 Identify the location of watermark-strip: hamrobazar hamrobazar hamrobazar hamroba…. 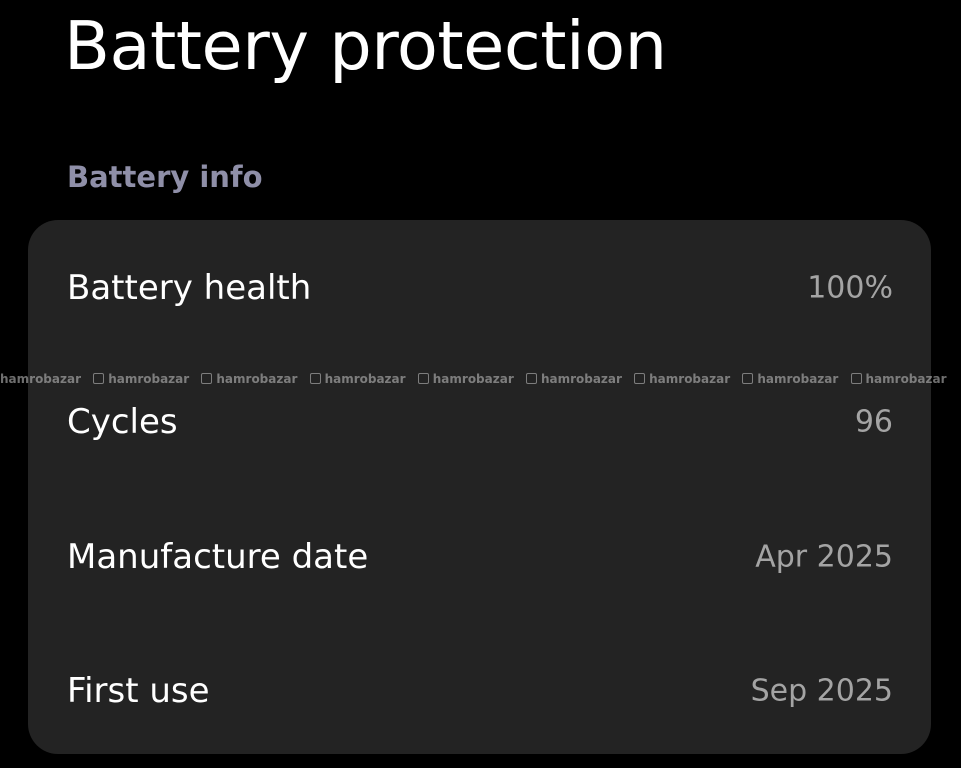
(480, 379).